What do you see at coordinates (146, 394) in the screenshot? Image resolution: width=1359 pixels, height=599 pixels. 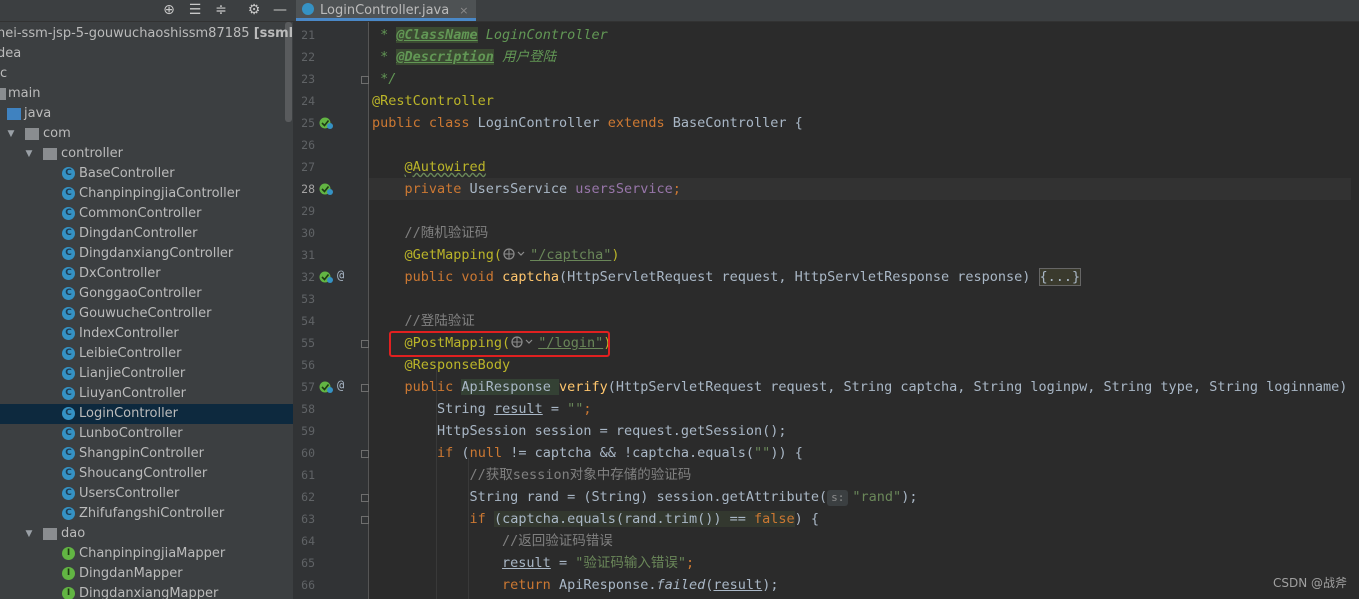 I see `tree-class-item: C LiuyanController` at bounding box center [146, 394].